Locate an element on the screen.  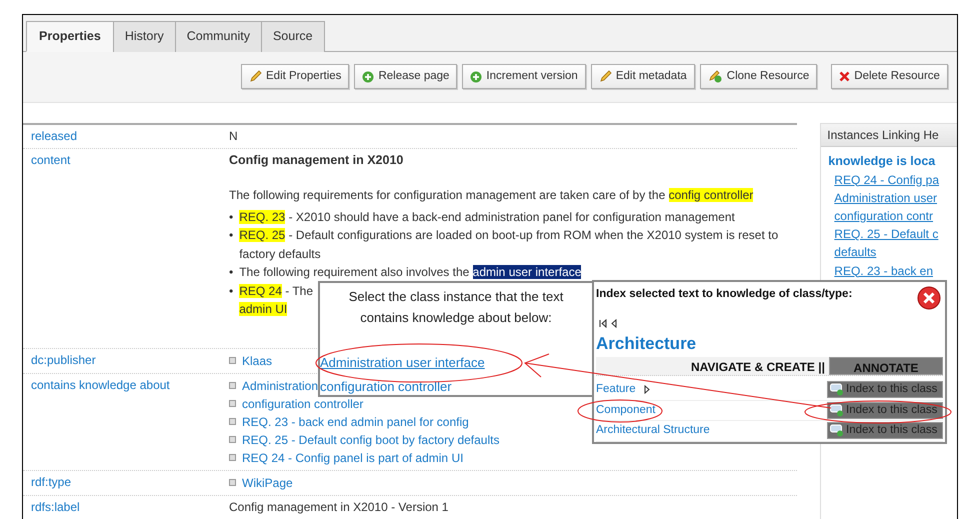
dialog-prompt: Select the class instance that the text contains knowledge about below: is located at coordinates (456, 307).